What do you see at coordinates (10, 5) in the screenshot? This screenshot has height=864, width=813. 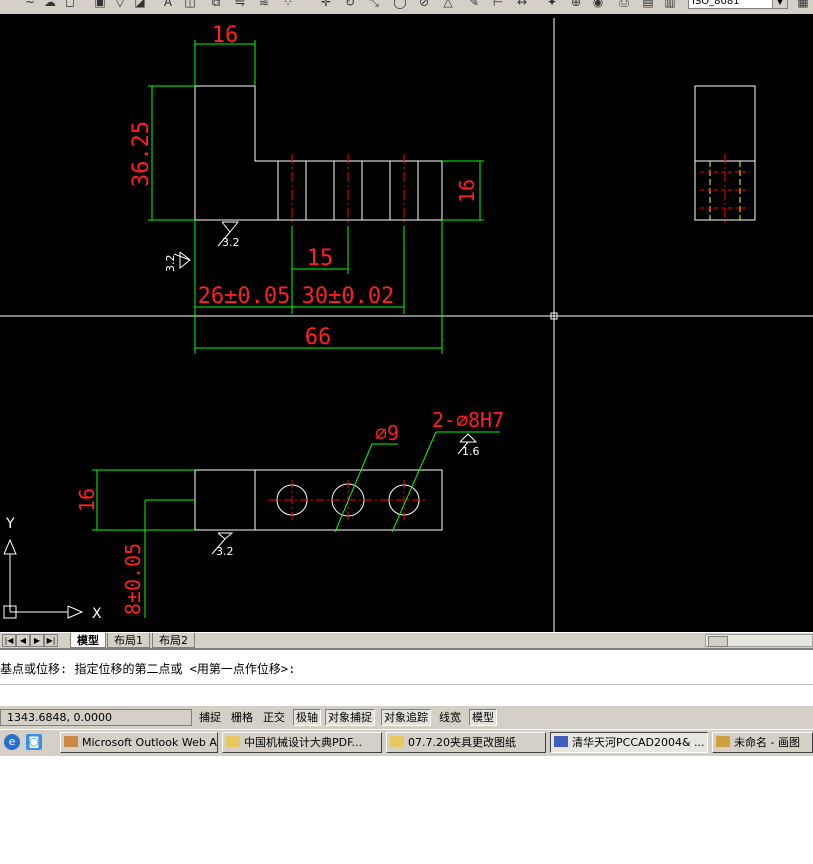 I see `arc-icon: ⌒` at bounding box center [10, 5].